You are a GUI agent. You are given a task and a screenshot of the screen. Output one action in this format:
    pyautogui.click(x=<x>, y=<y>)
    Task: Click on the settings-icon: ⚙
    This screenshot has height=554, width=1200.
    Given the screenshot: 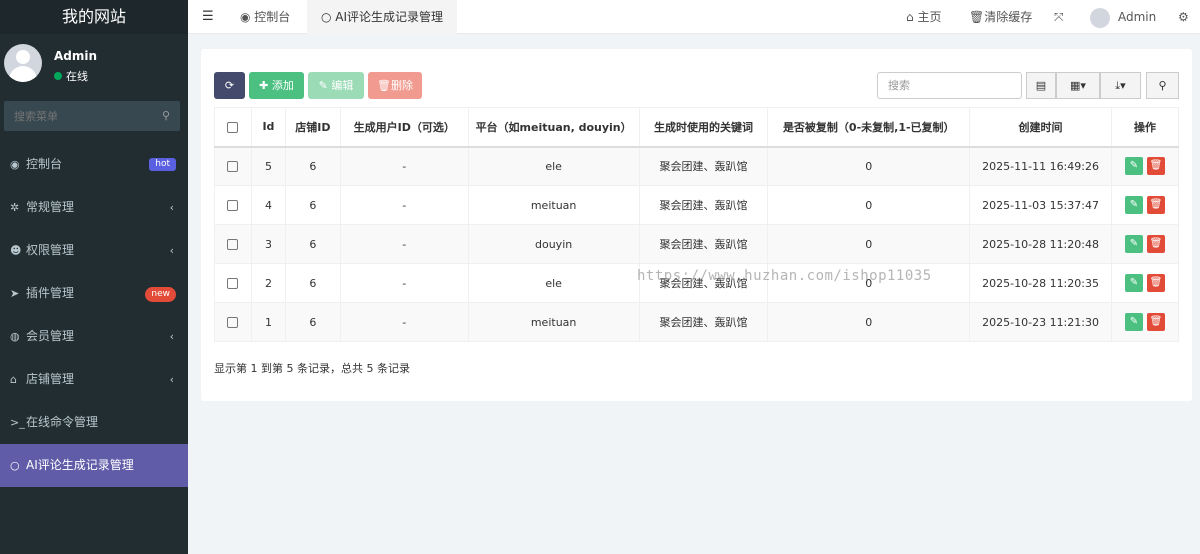 What is the action you would take?
    pyautogui.click(x=1183, y=17)
    